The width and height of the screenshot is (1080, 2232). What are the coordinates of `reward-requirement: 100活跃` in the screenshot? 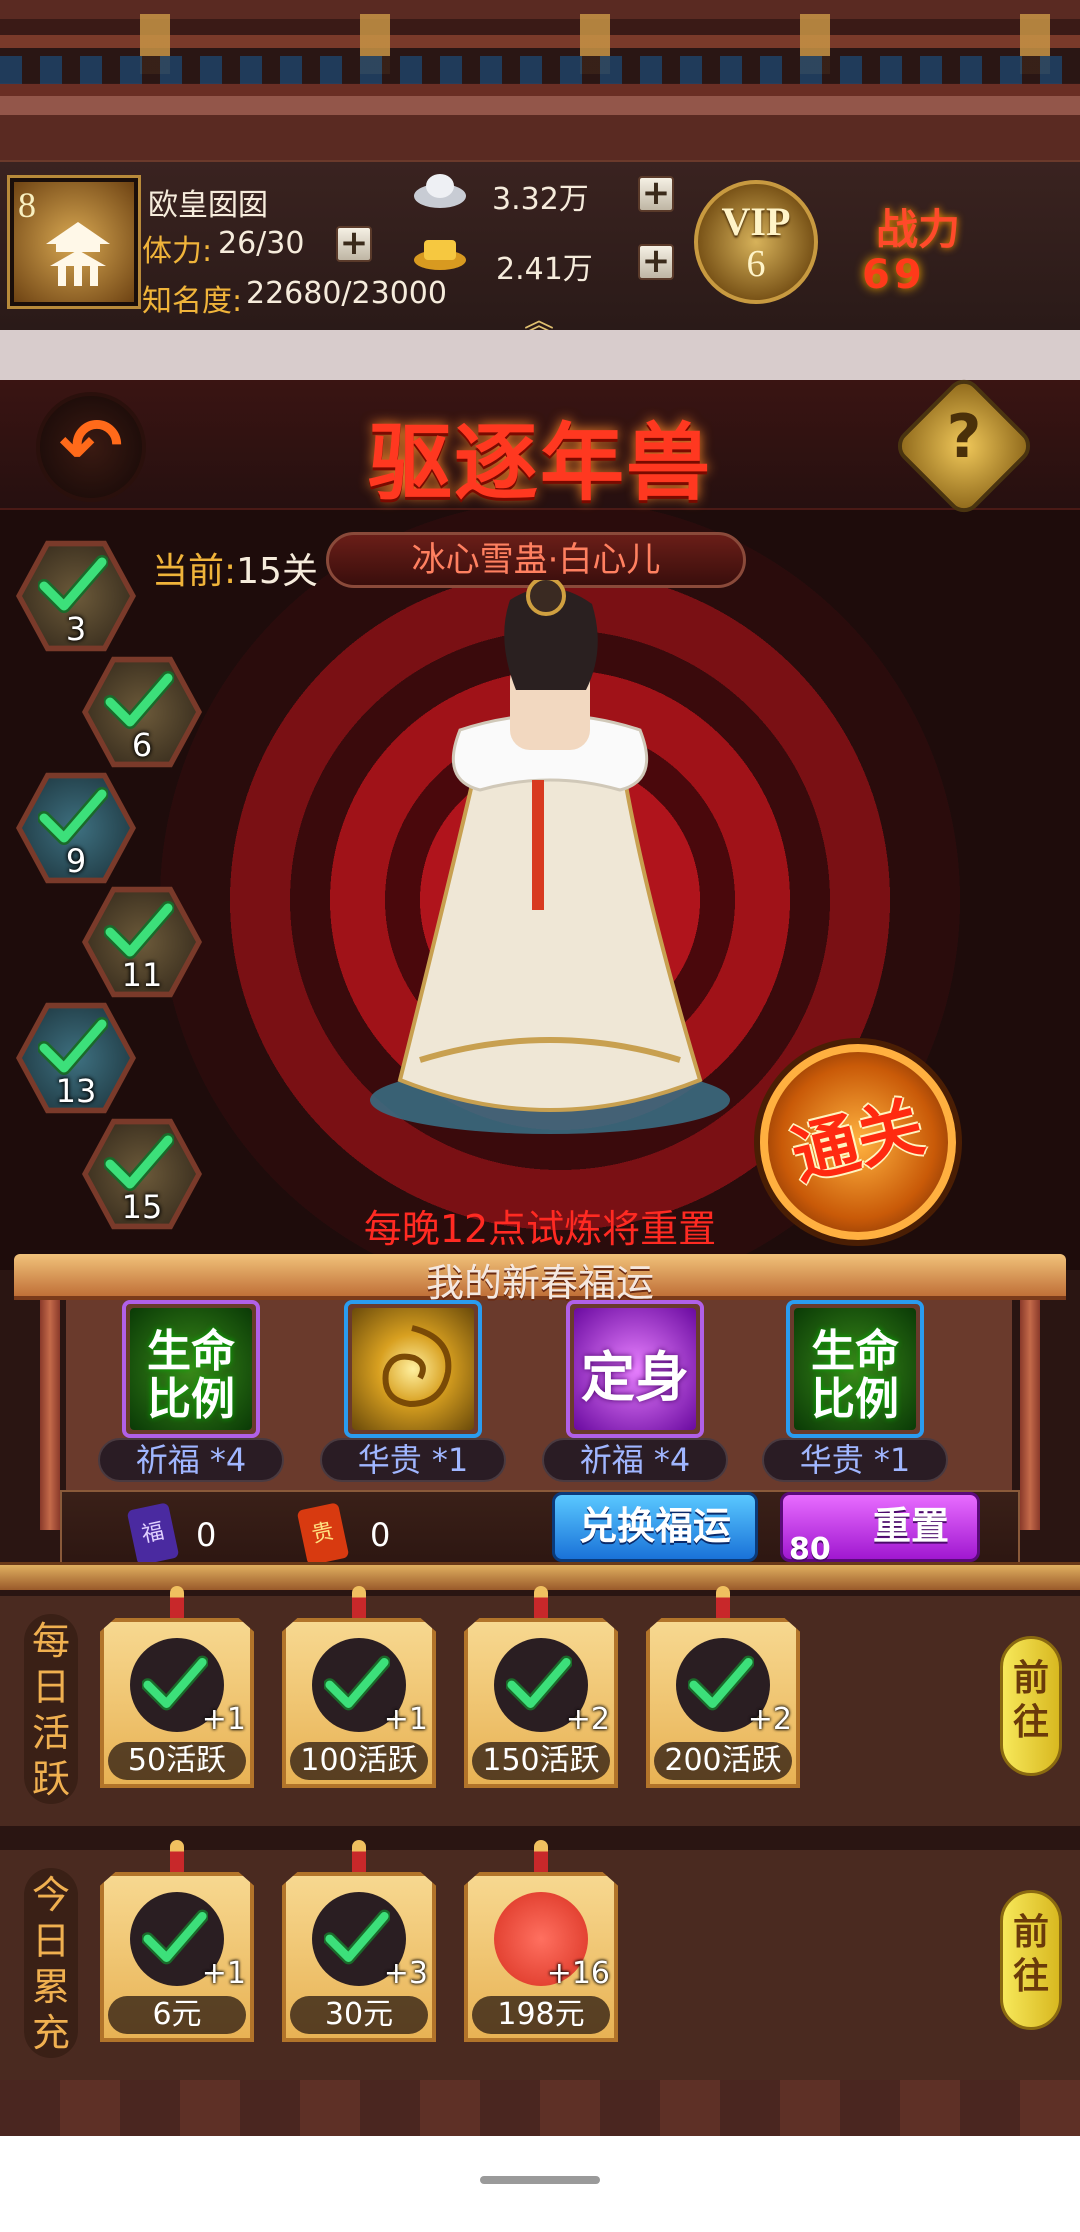 It's located at (359, 1761).